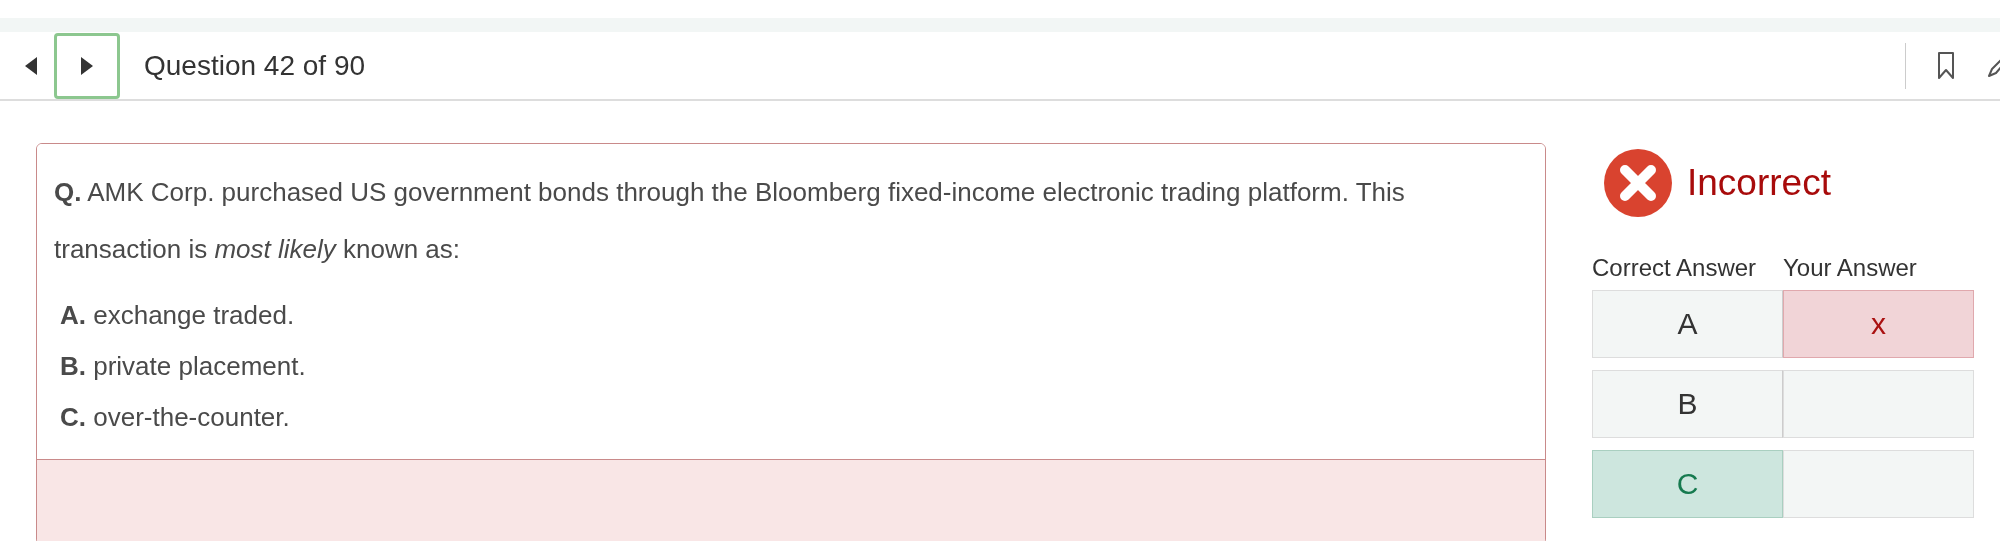 The image size is (2000, 541). What do you see at coordinates (794, 315) in the screenshot?
I see `answer-option: A. exchange traded.` at bounding box center [794, 315].